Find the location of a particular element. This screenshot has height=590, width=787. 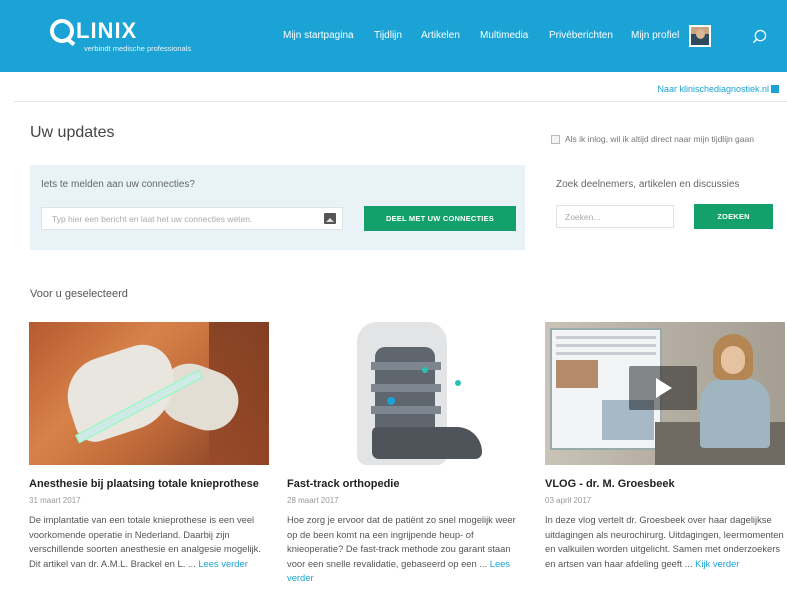

logo: LINIX verbindt medische professionals is located at coordinates (120, 35).